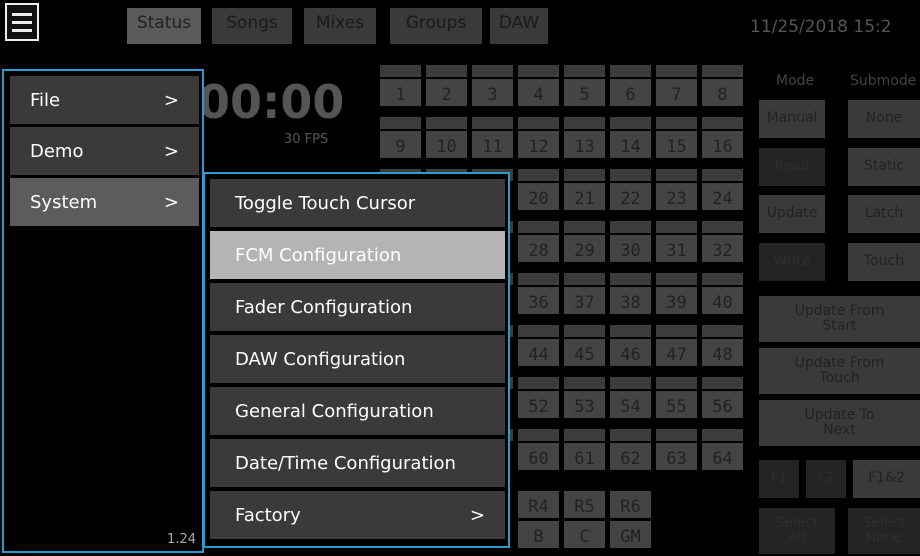 Image resolution: width=920 pixels, height=556 pixels. I want to click on menu-item-factory: Factory >, so click(357, 515).